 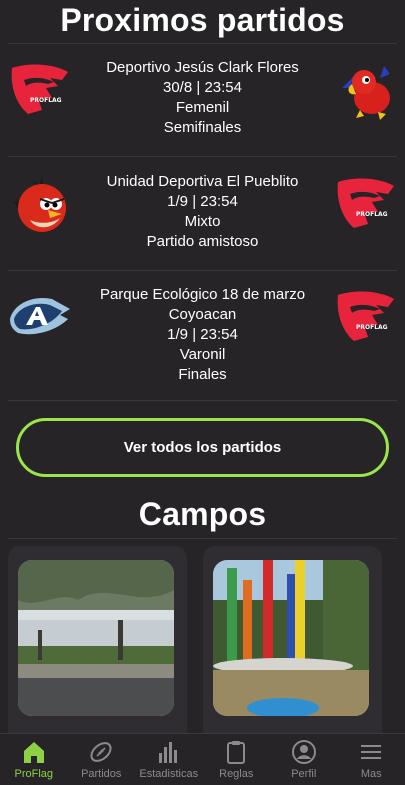 What do you see at coordinates (167, 752) in the screenshot?
I see `bar-chart-icon` at bounding box center [167, 752].